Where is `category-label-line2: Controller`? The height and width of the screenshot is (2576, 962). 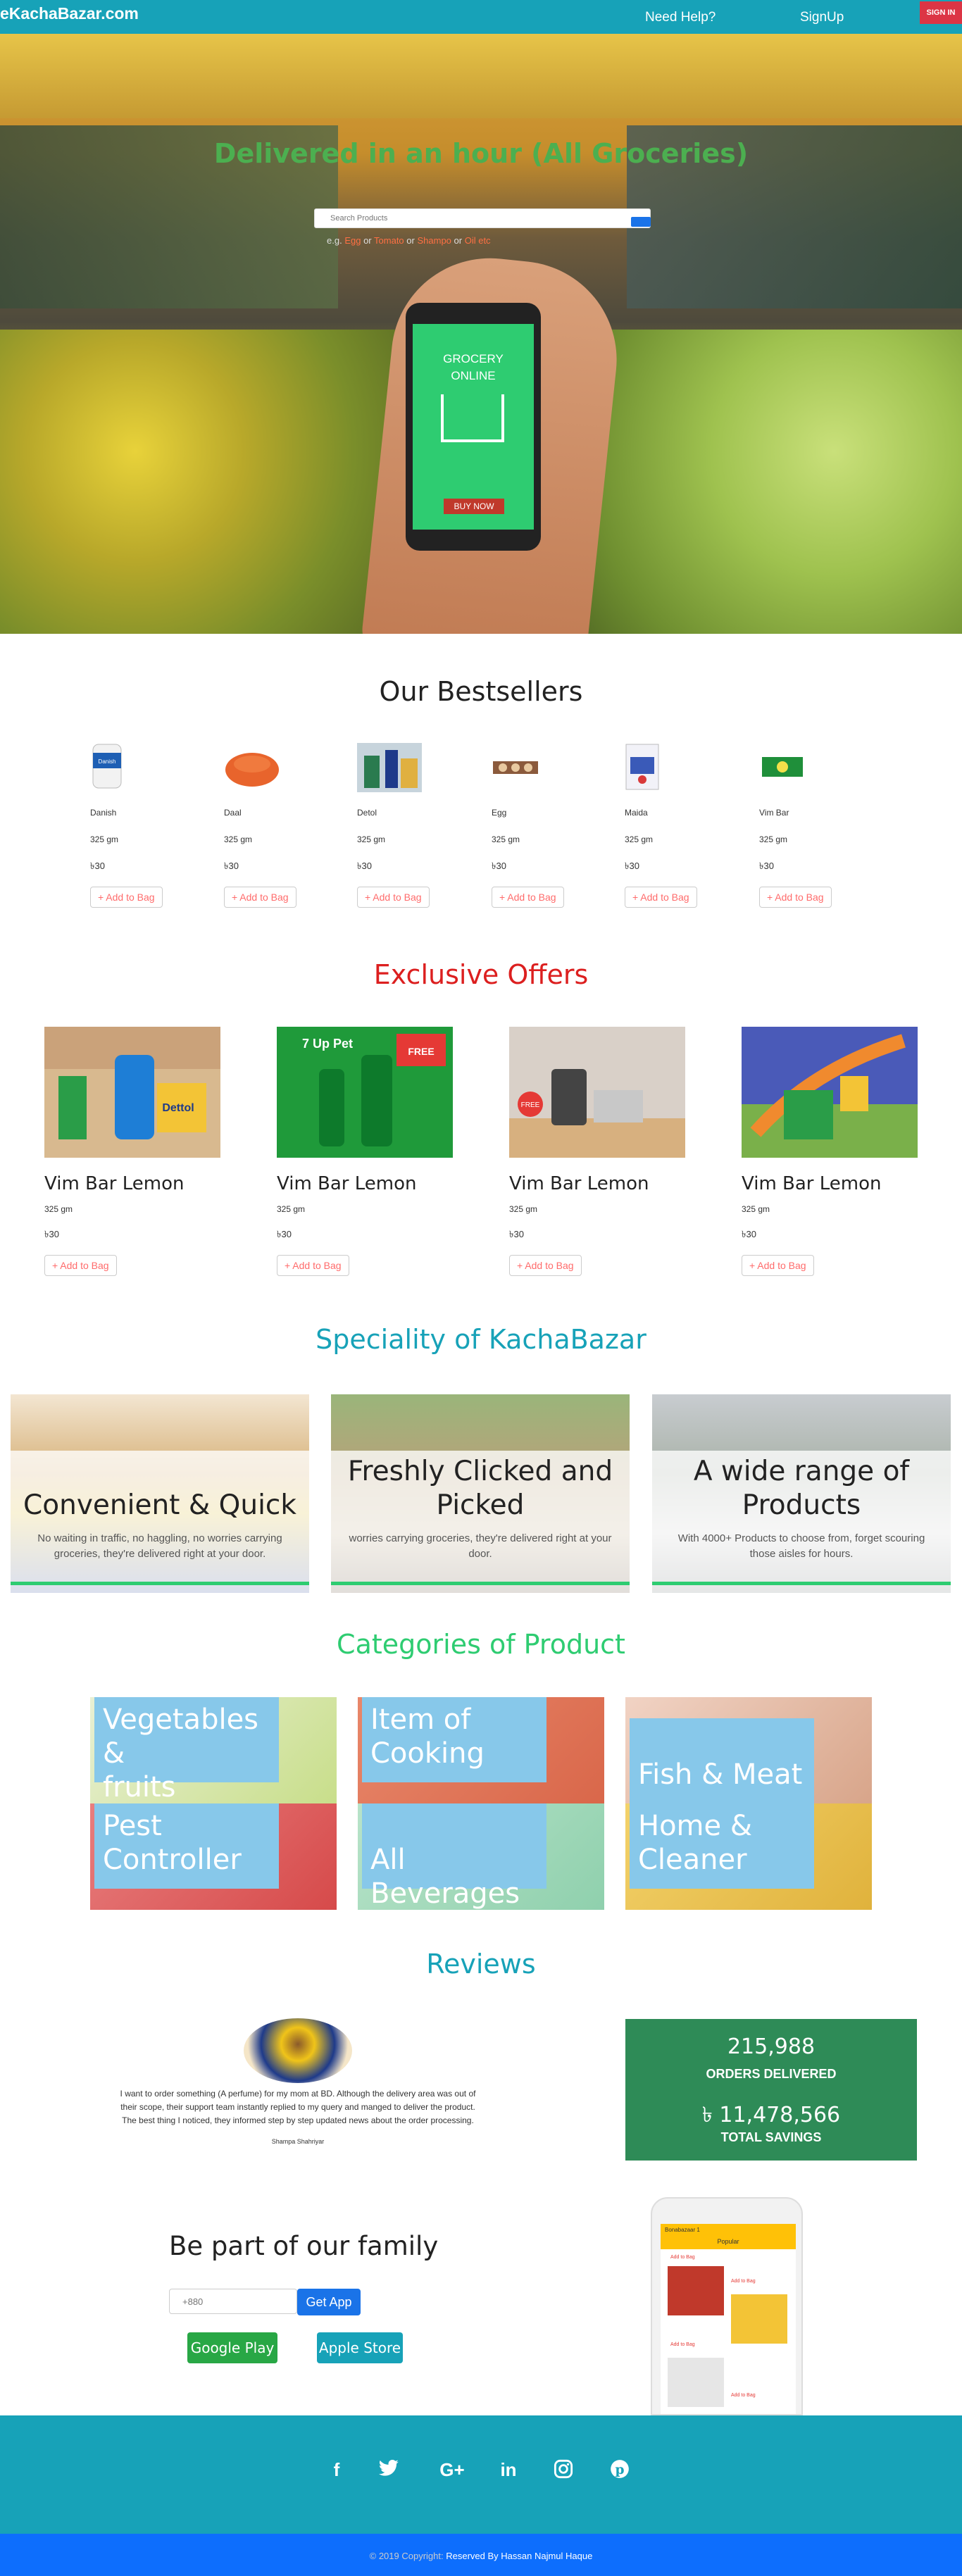 category-label-line2: Controller is located at coordinates (172, 1860).